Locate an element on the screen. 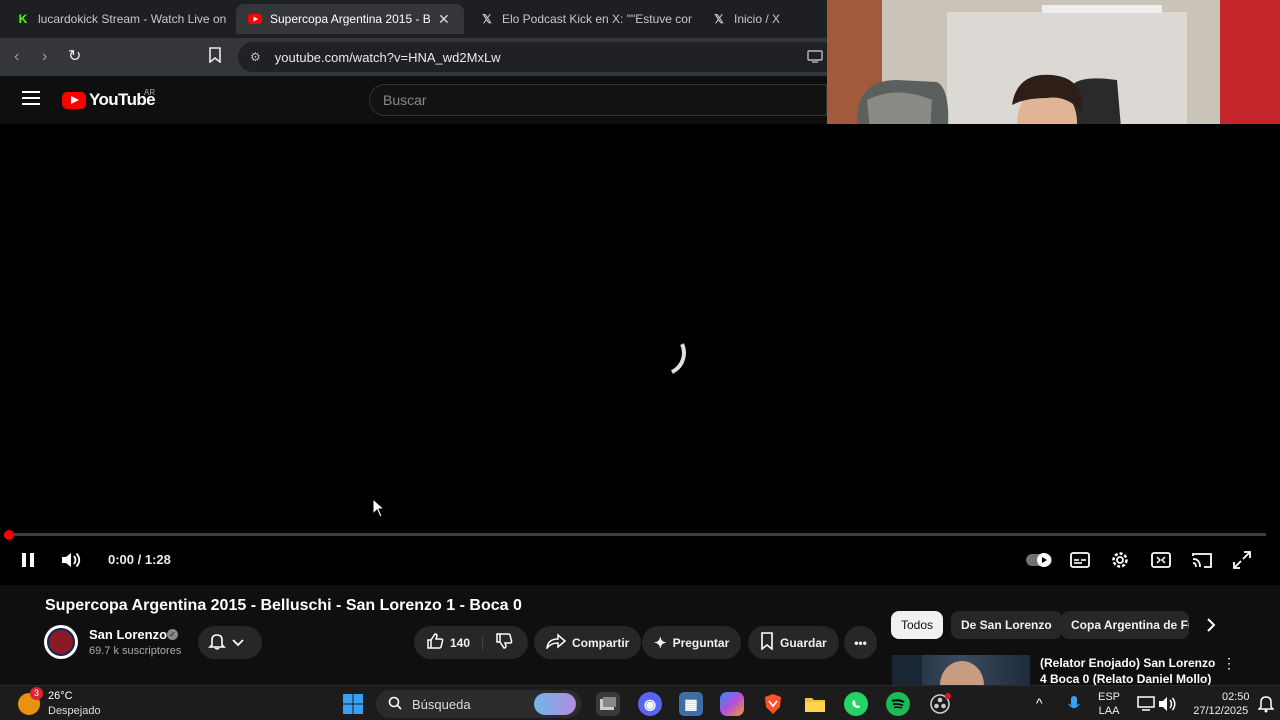  share-button: Compartir is located at coordinates (588, 642).